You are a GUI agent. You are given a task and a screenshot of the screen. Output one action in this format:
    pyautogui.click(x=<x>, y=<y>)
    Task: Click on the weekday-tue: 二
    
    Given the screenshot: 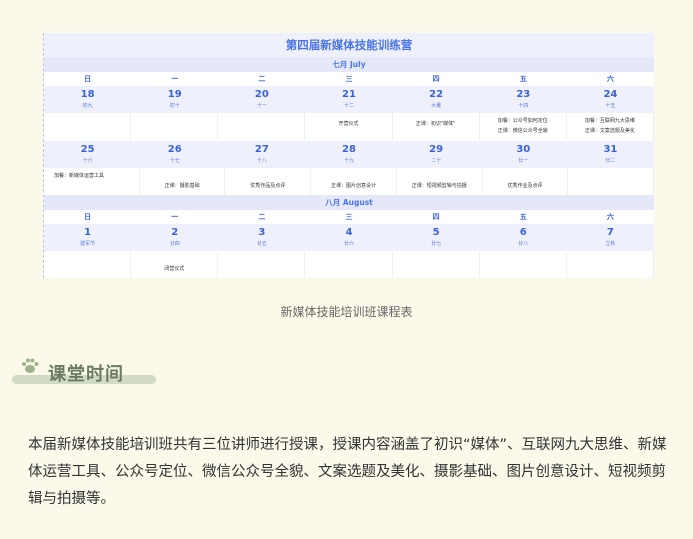 What is the action you would take?
    pyautogui.click(x=262, y=79)
    